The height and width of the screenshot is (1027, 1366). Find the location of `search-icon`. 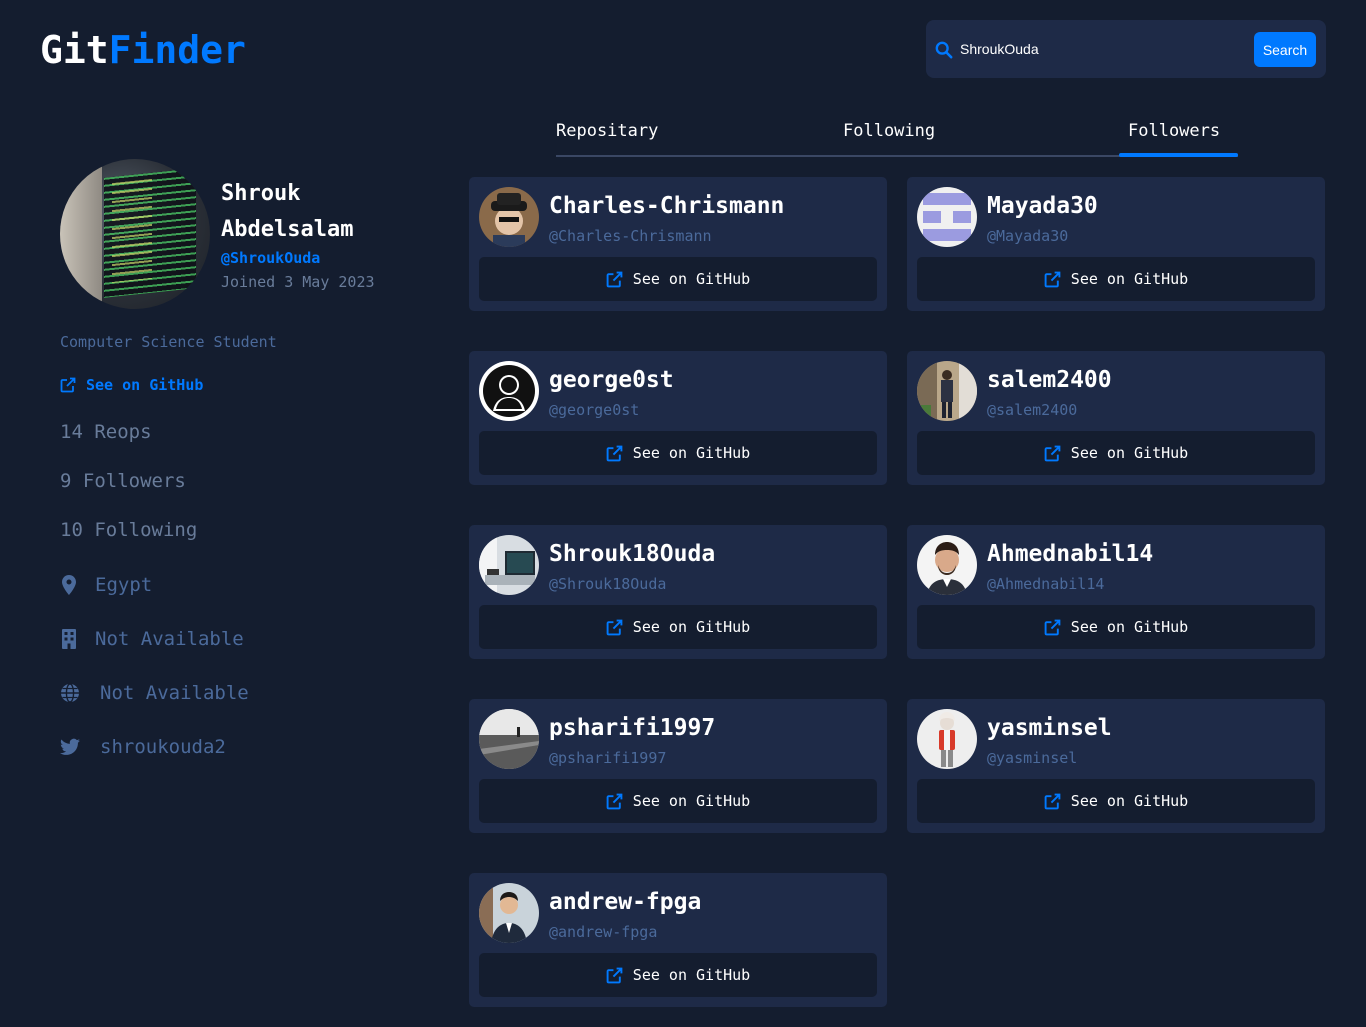

search-icon is located at coordinates (944, 50).